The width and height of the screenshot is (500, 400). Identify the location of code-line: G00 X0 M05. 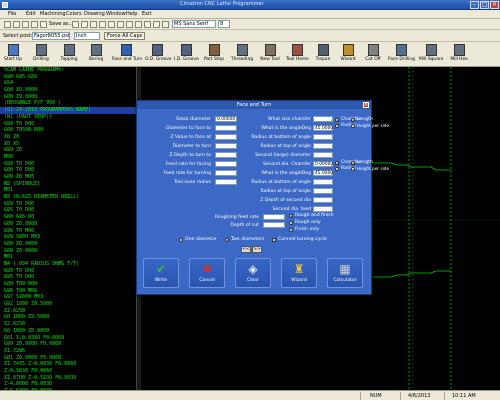
(68, 177).